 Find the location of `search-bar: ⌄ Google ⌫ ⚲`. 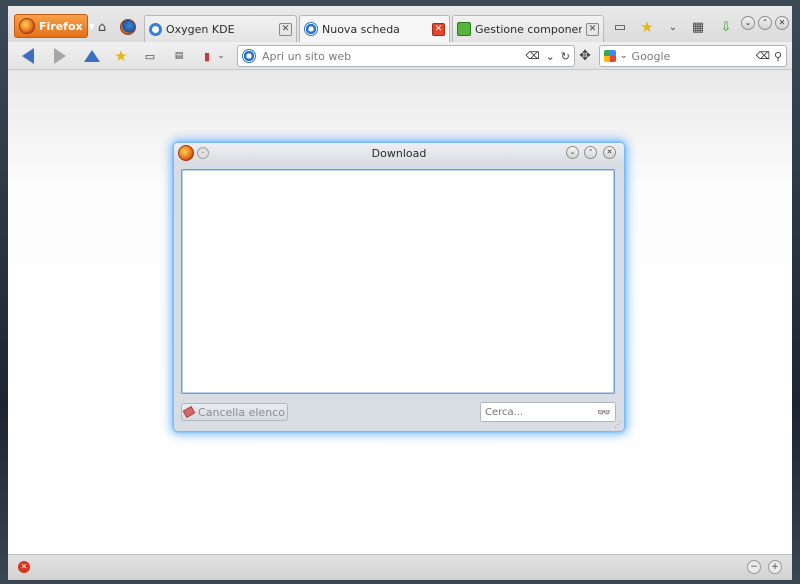

search-bar: ⌄ Google ⌫ ⚲ is located at coordinates (693, 56).